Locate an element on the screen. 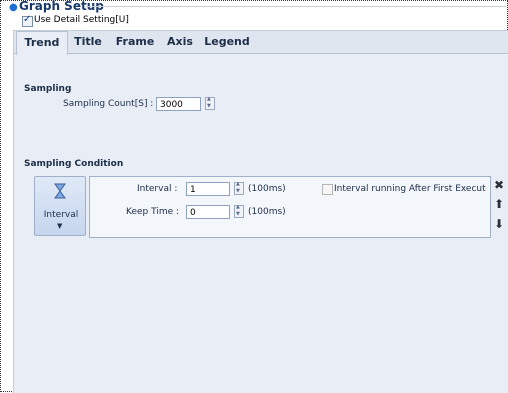  keep-time-spinner is located at coordinates (239, 211).